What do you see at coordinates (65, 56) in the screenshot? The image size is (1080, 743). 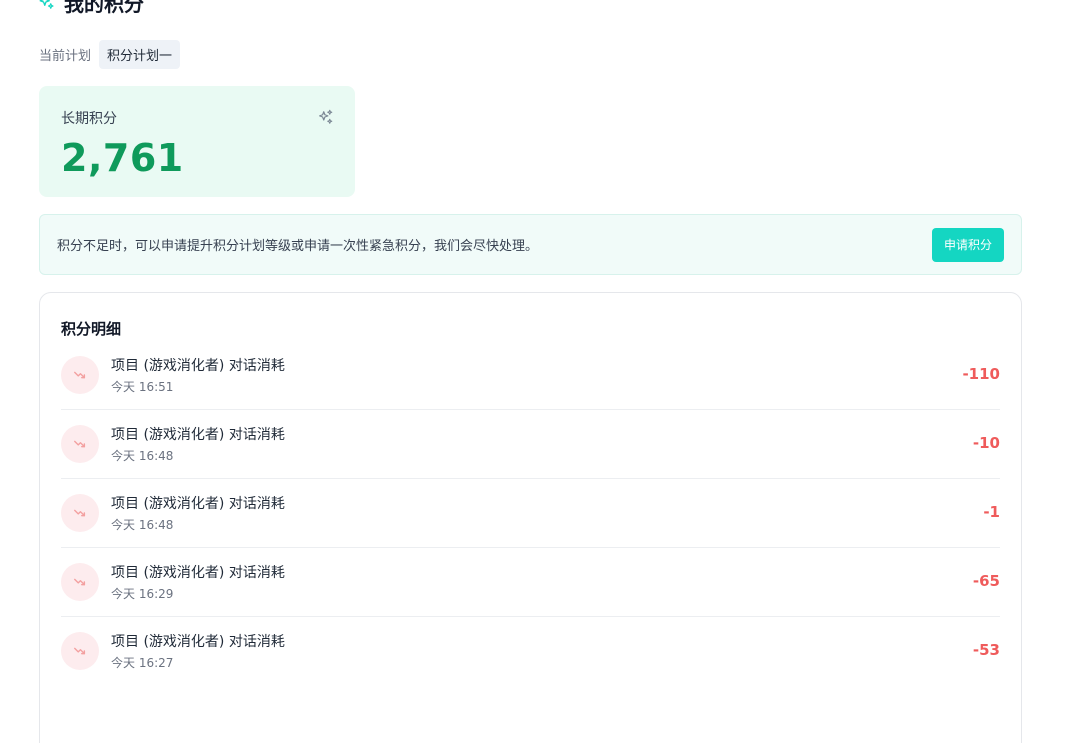 I see `current-plan-label: 当前计划` at bounding box center [65, 56].